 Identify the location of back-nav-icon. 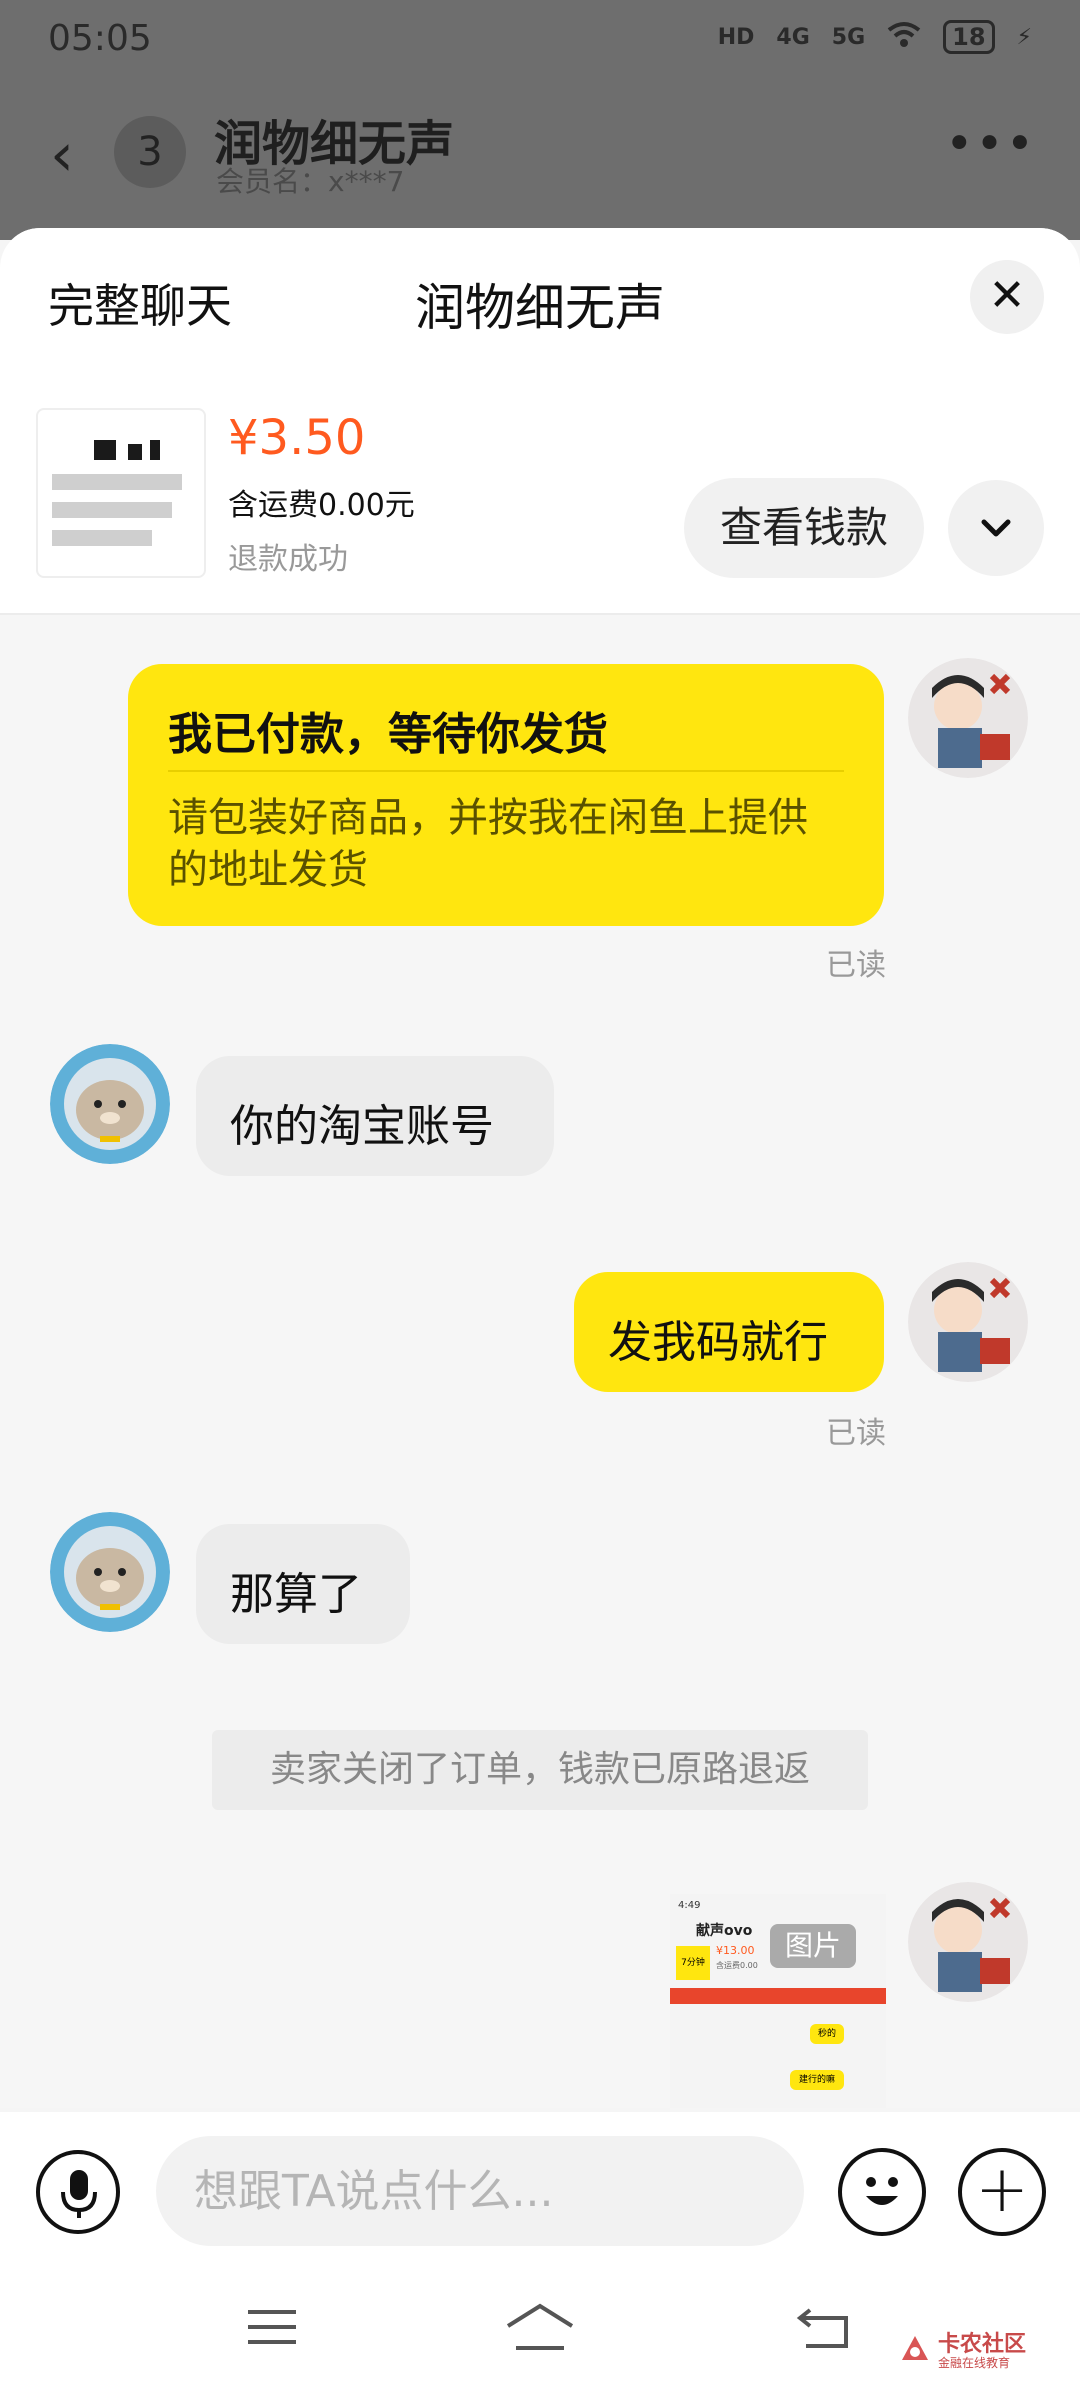
(822, 2328).